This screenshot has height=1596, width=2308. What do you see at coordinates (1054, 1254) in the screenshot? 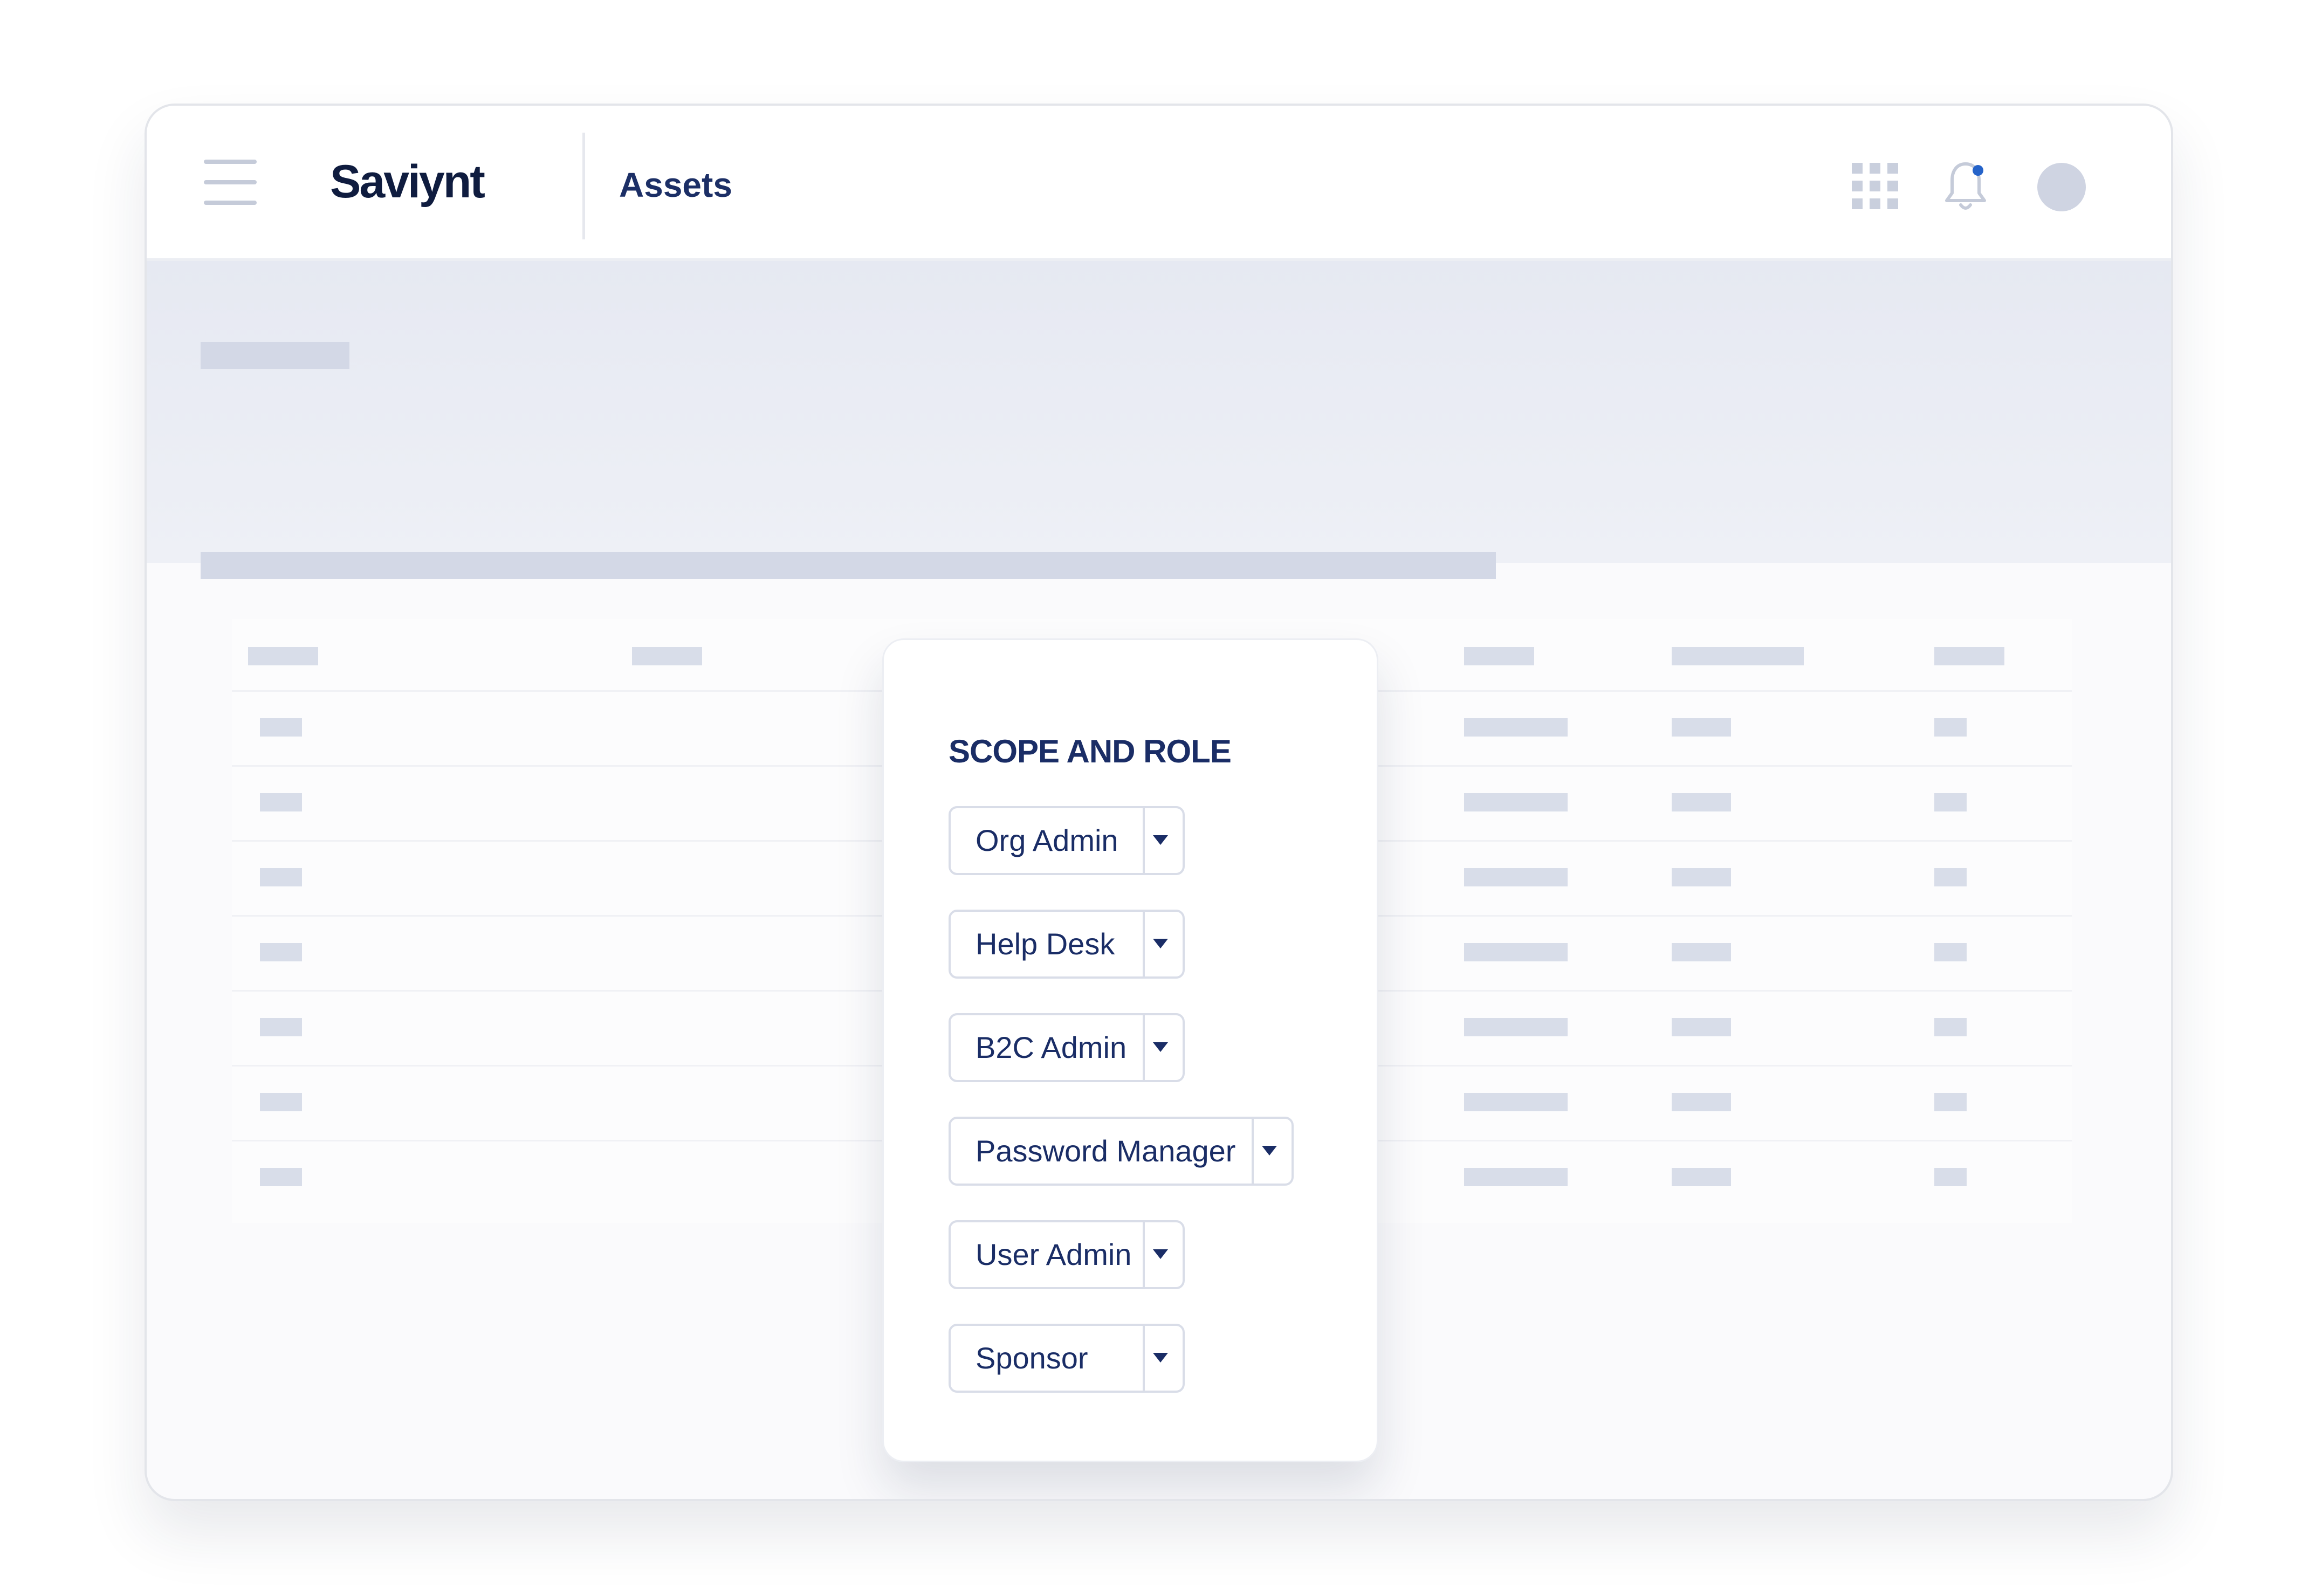
I see `dropdown-label: User Admin` at bounding box center [1054, 1254].